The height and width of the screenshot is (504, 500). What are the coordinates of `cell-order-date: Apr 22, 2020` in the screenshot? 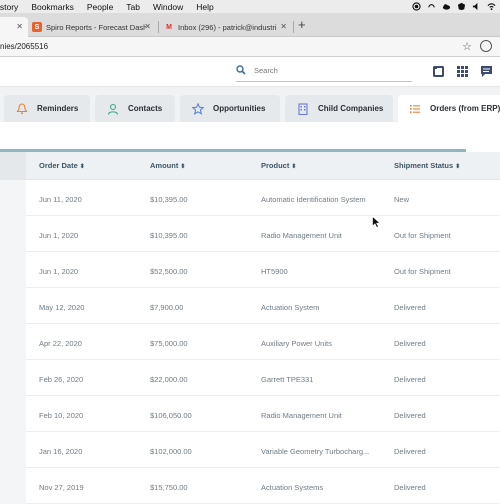 It's located at (60, 343).